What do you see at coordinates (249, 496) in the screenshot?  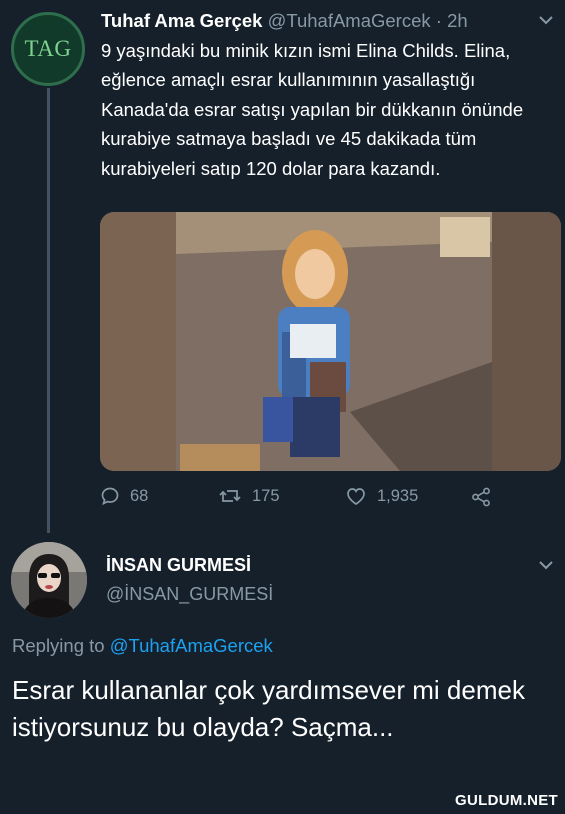 I see `retweet-action: 175` at bounding box center [249, 496].